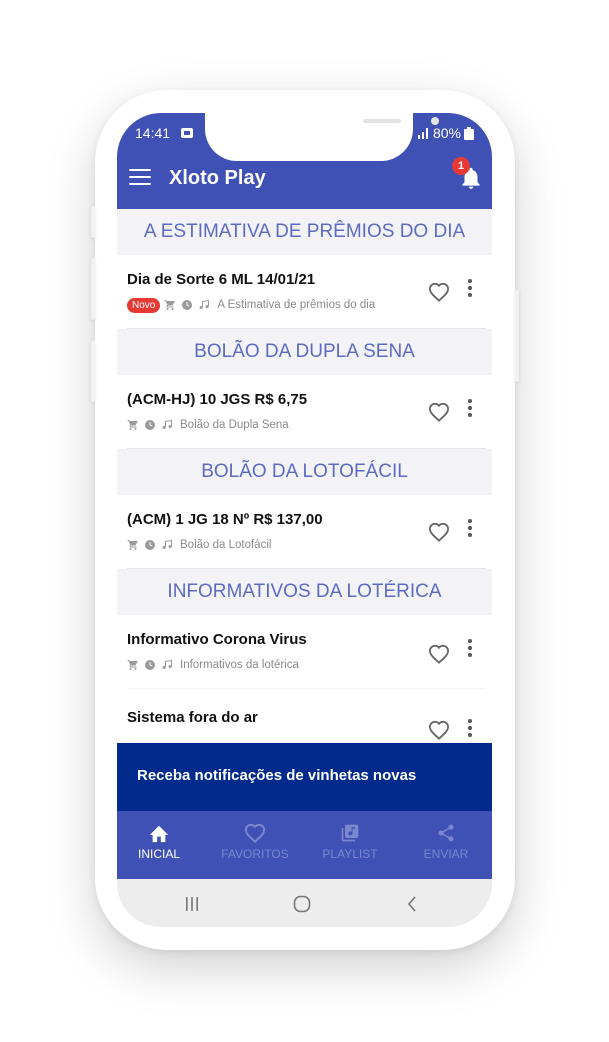 The image size is (609, 1042). I want to click on recent-apps-icon, so click(192, 904).